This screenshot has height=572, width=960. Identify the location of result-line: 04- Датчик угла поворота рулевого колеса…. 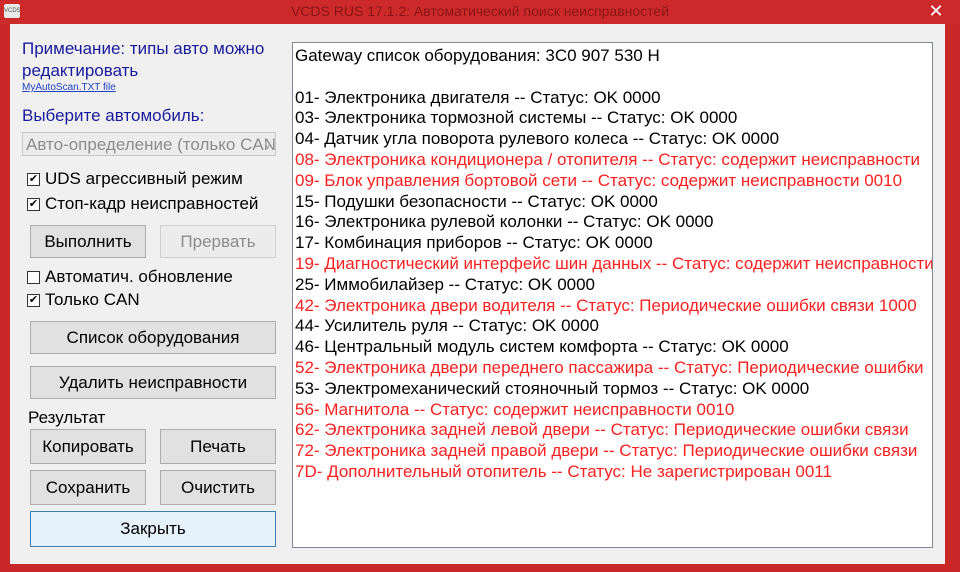
(537, 139).